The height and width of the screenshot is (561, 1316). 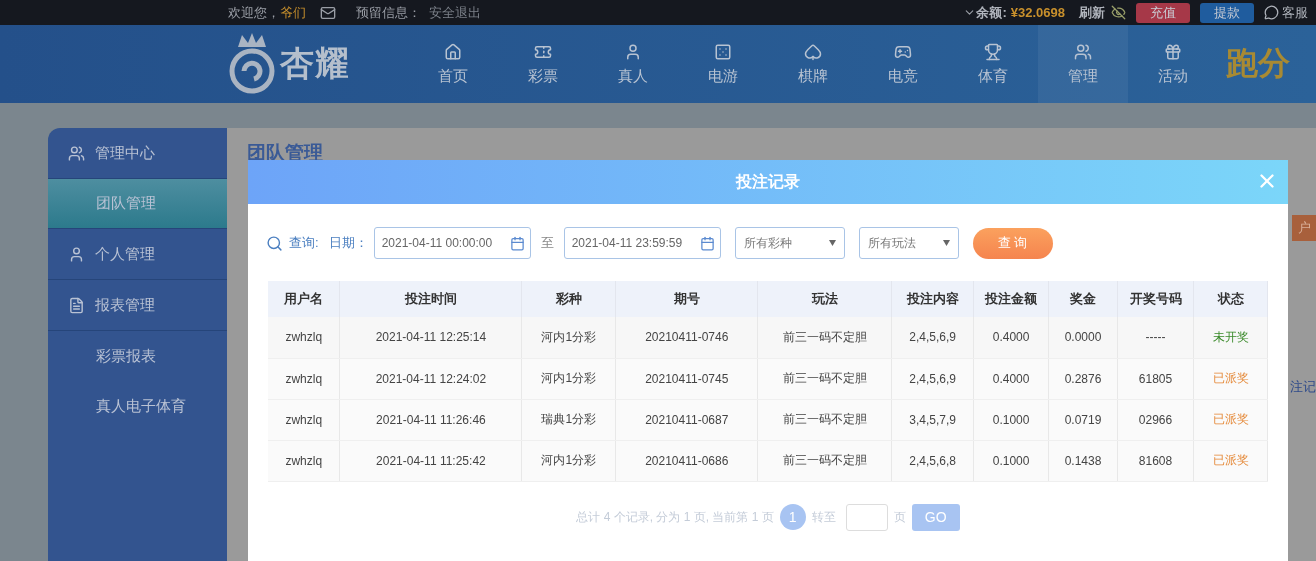 What do you see at coordinates (304, 299) in the screenshot?
I see `column-header: 用户名` at bounding box center [304, 299].